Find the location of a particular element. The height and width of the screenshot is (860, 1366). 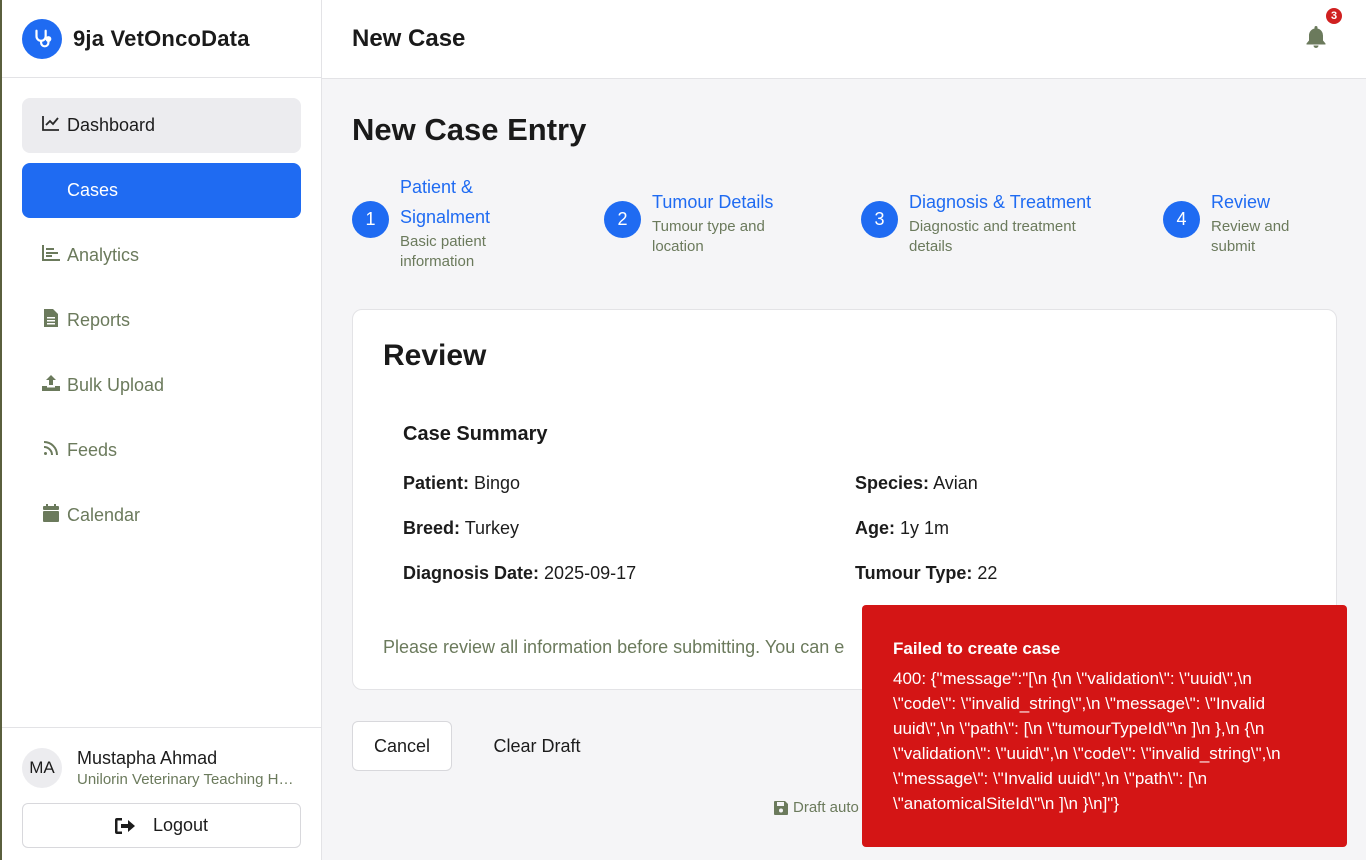

toast-title: Failed to create case is located at coordinates (977, 648).